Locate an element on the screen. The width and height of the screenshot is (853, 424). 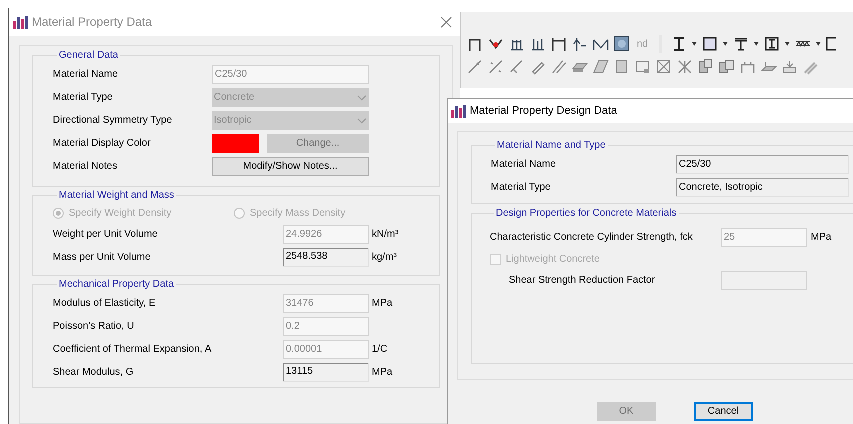
field-label: Modulus of Elasticity, E is located at coordinates (105, 304).